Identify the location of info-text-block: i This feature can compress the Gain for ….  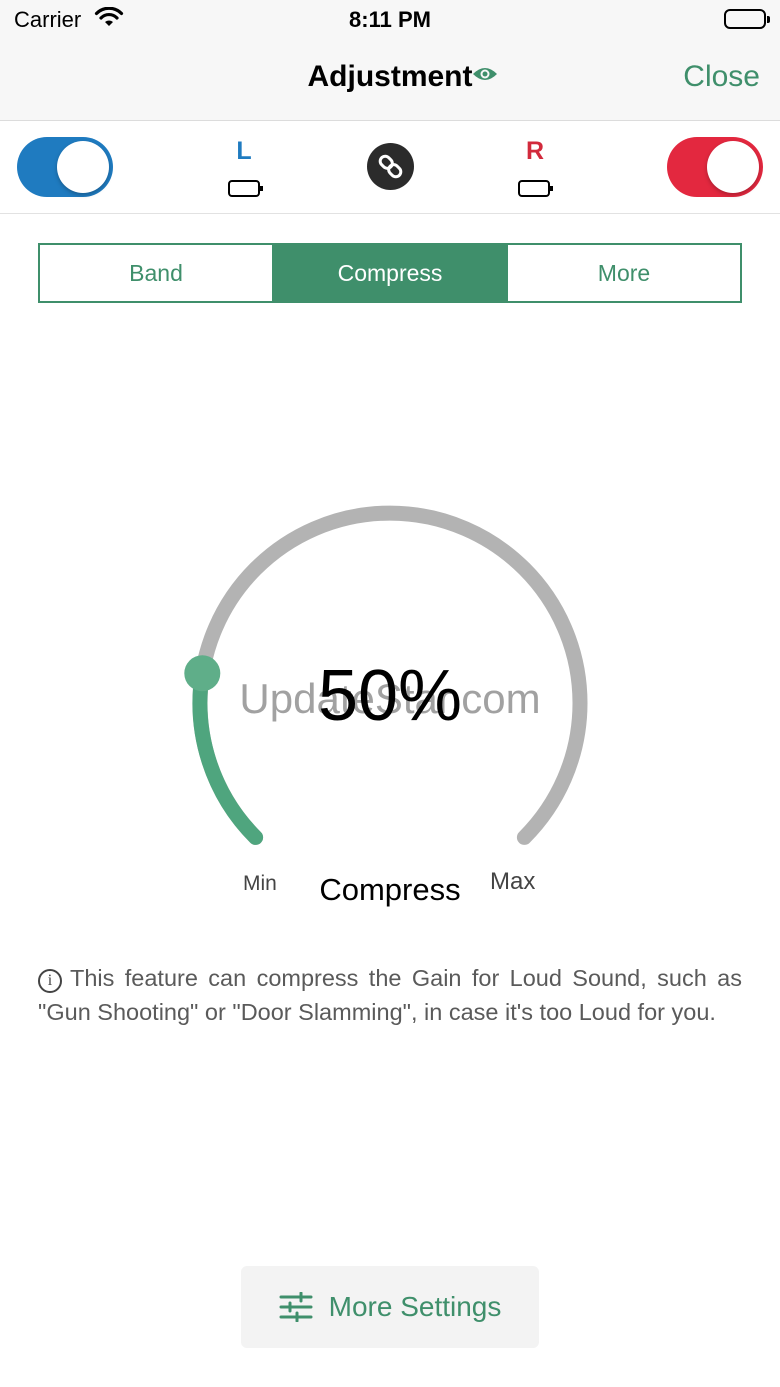
(390, 995).